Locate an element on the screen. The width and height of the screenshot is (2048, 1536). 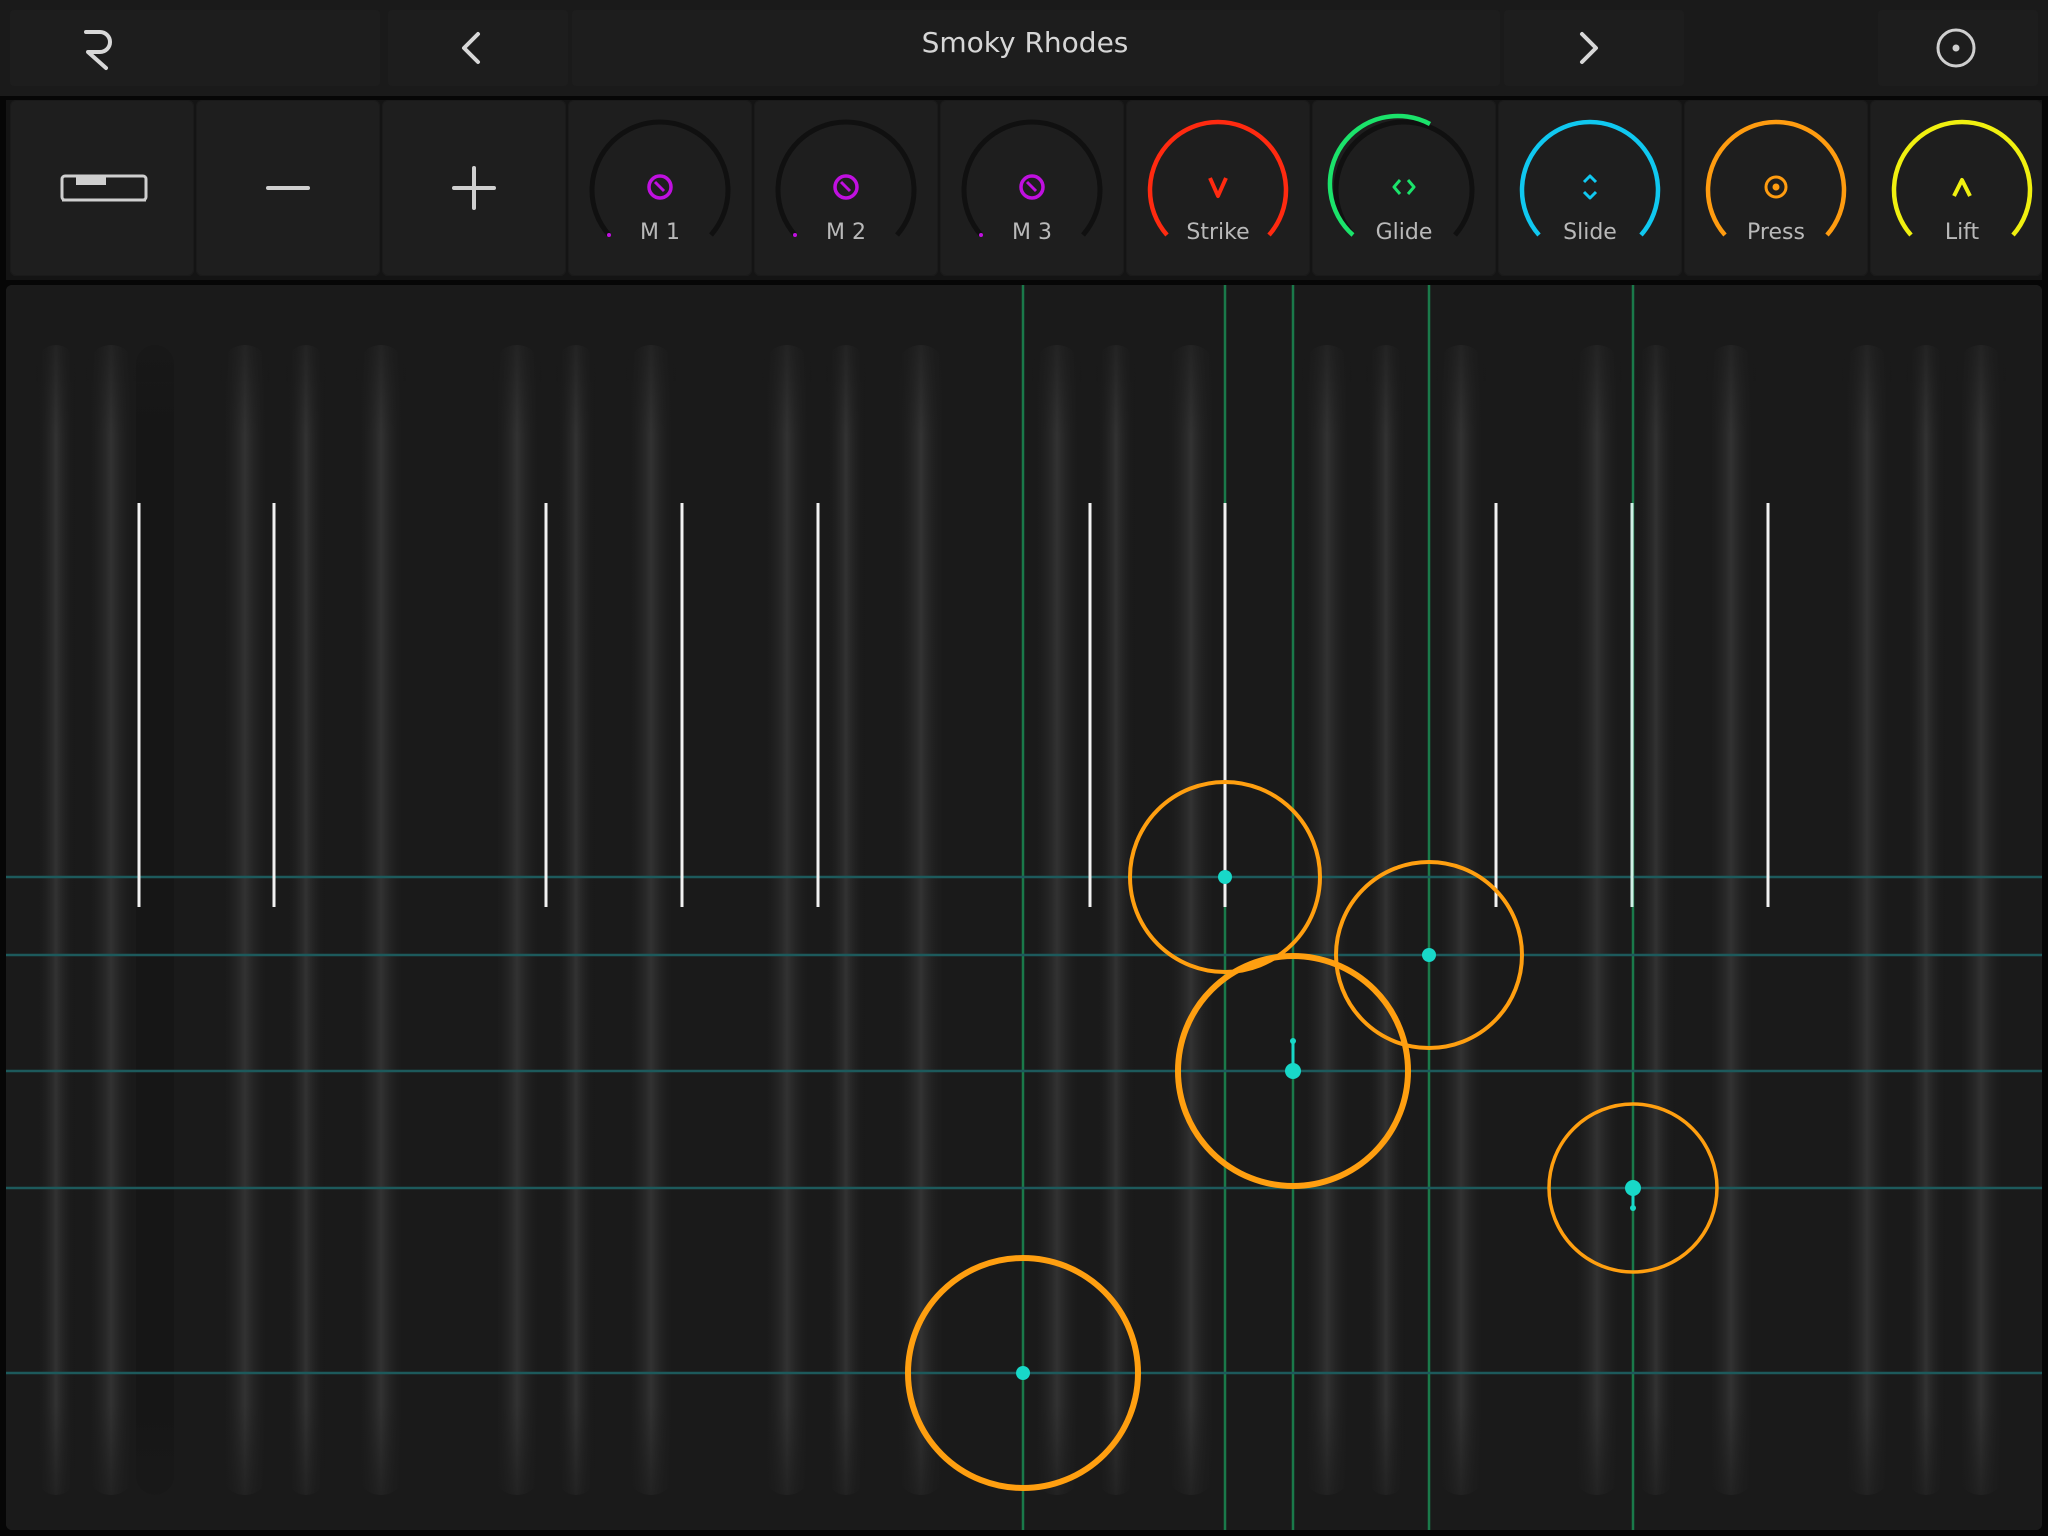
roli-logo-icon is located at coordinates (98, 50).